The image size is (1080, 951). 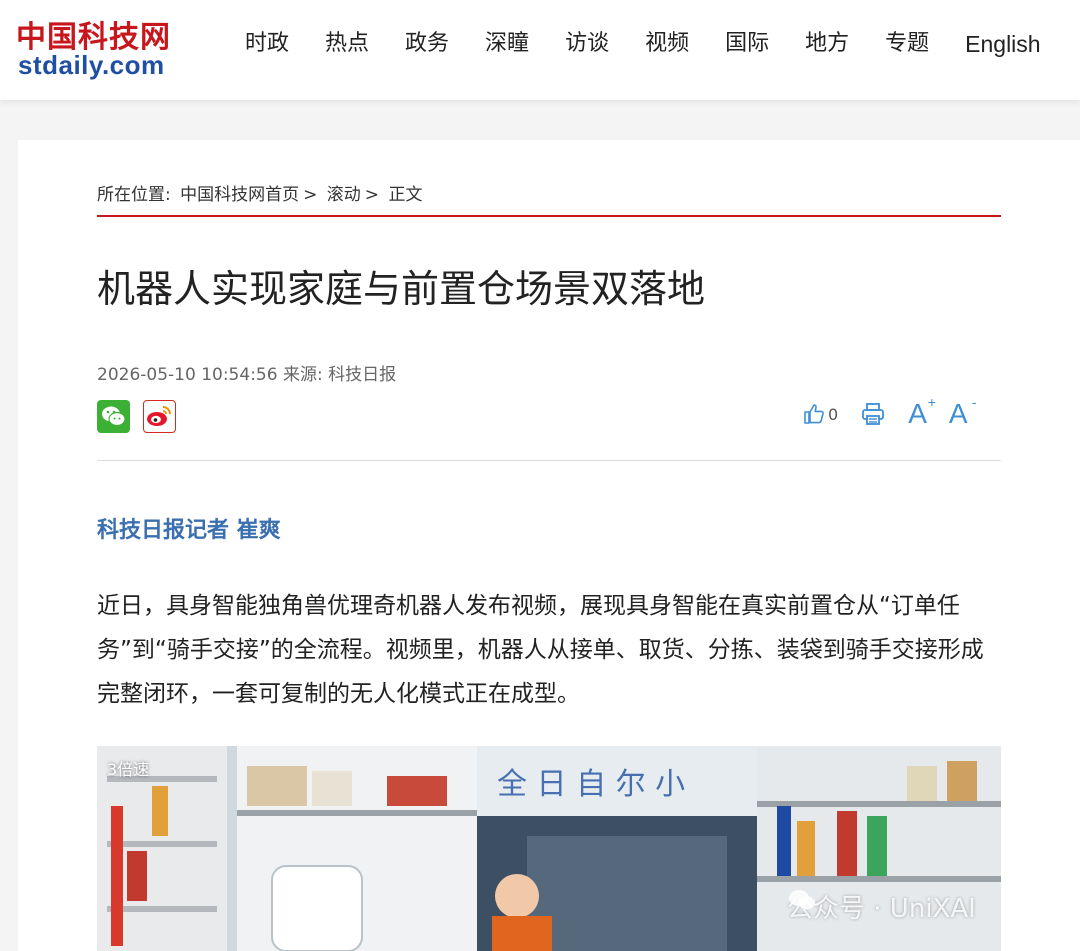 What do you see at coordinates (896, 412) in the screenshot?
I see `article-tools: 0 A + A-` at bounding box center [896, 412].